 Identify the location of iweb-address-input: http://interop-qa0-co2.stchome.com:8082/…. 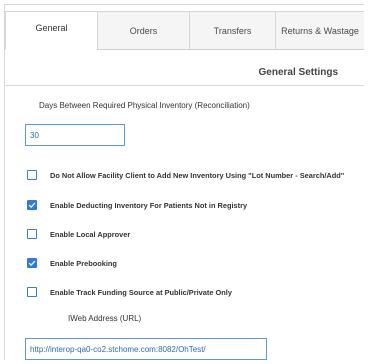
(146, 349).